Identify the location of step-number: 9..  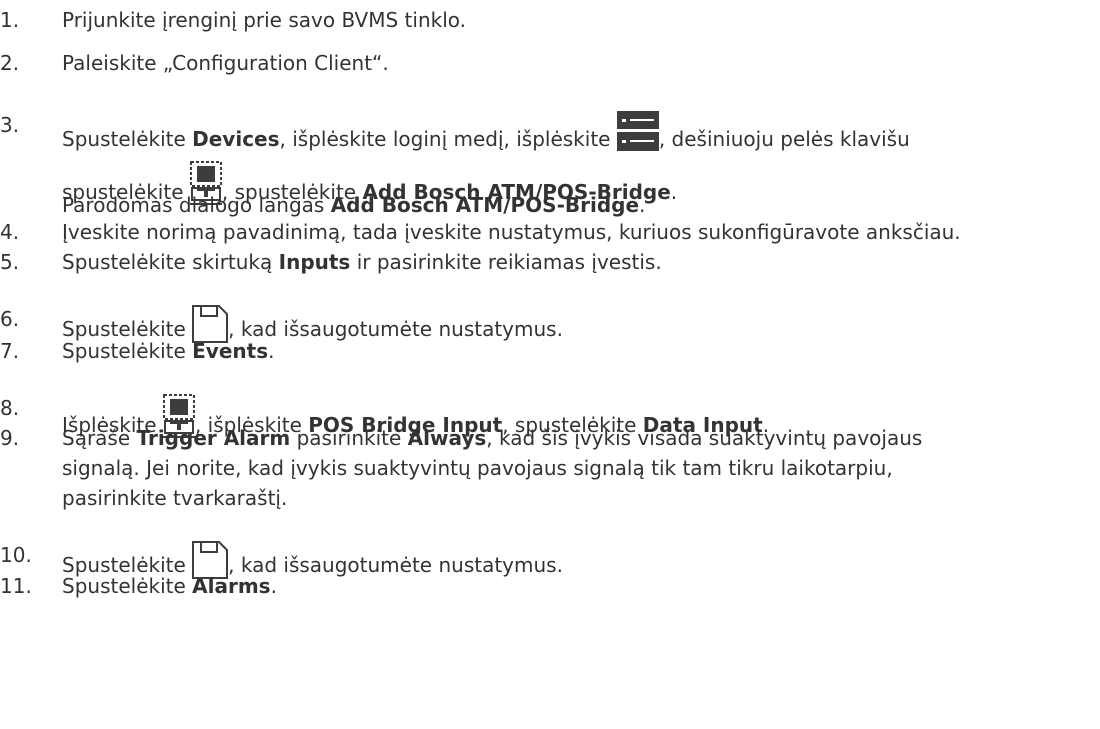
(10, 438).